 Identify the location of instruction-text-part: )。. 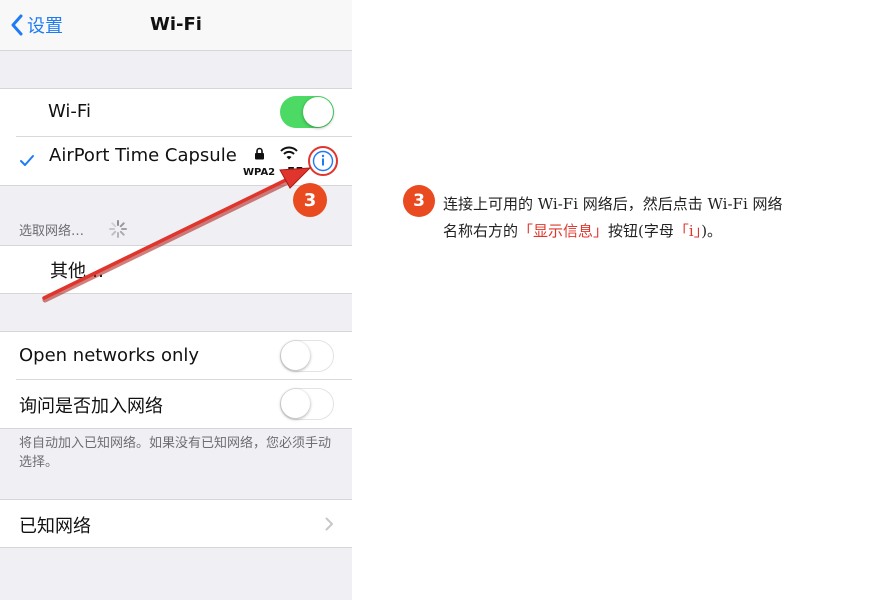
(712, 231).